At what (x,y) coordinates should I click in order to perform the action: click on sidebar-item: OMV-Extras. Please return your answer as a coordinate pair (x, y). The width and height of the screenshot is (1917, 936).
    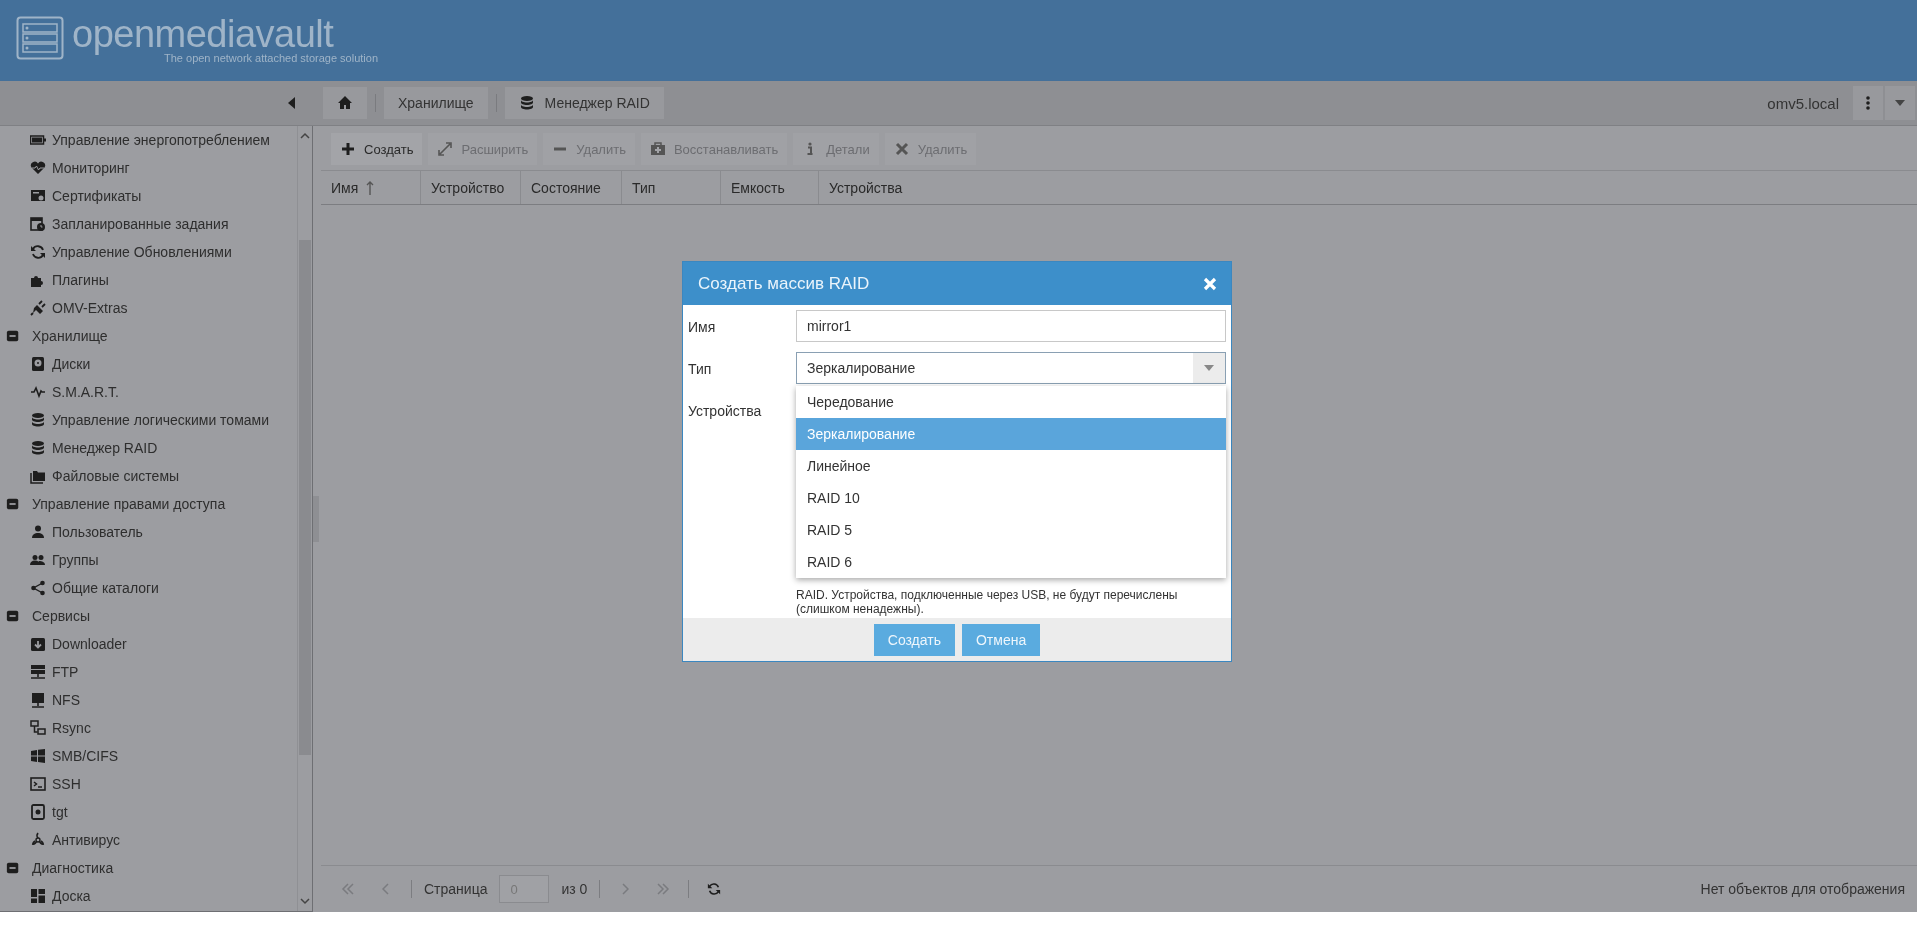
    Looking at the image, I should click on (148, 308).